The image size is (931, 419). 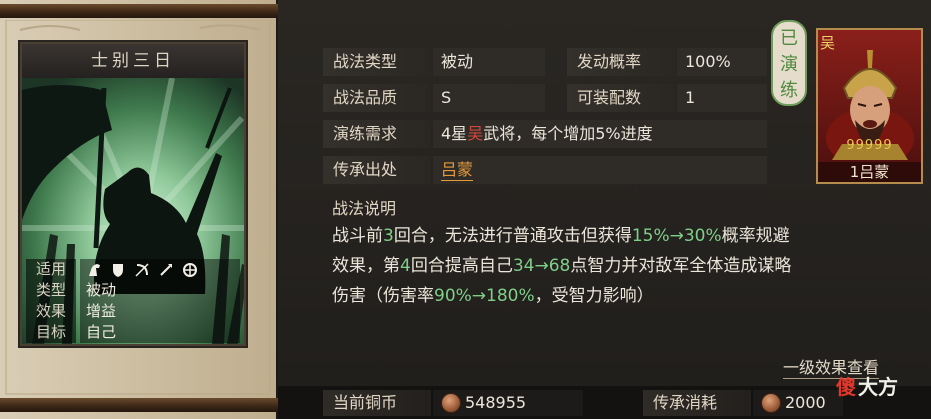 I want to click on tactic-name: 士别三日, so click(x=133, y=61).